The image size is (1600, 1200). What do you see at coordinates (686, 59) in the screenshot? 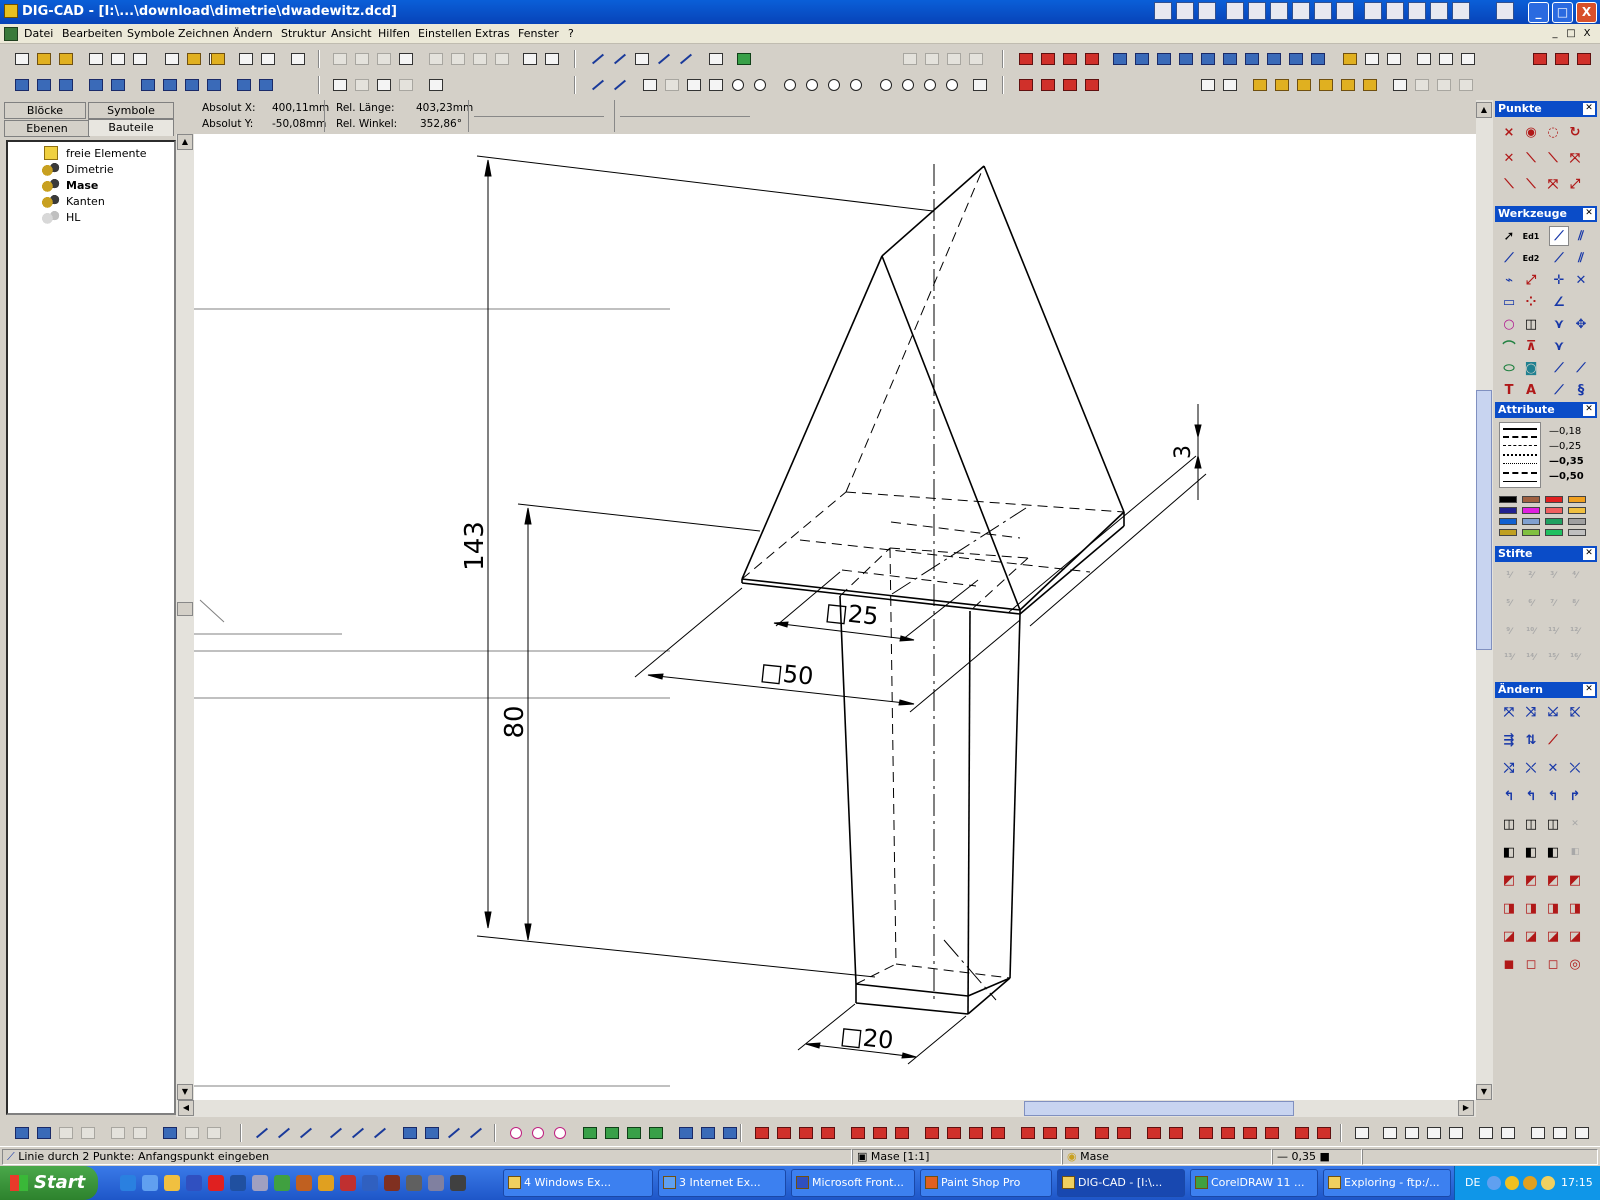
I see `ortho-icon` at bounding box center [686, 59].